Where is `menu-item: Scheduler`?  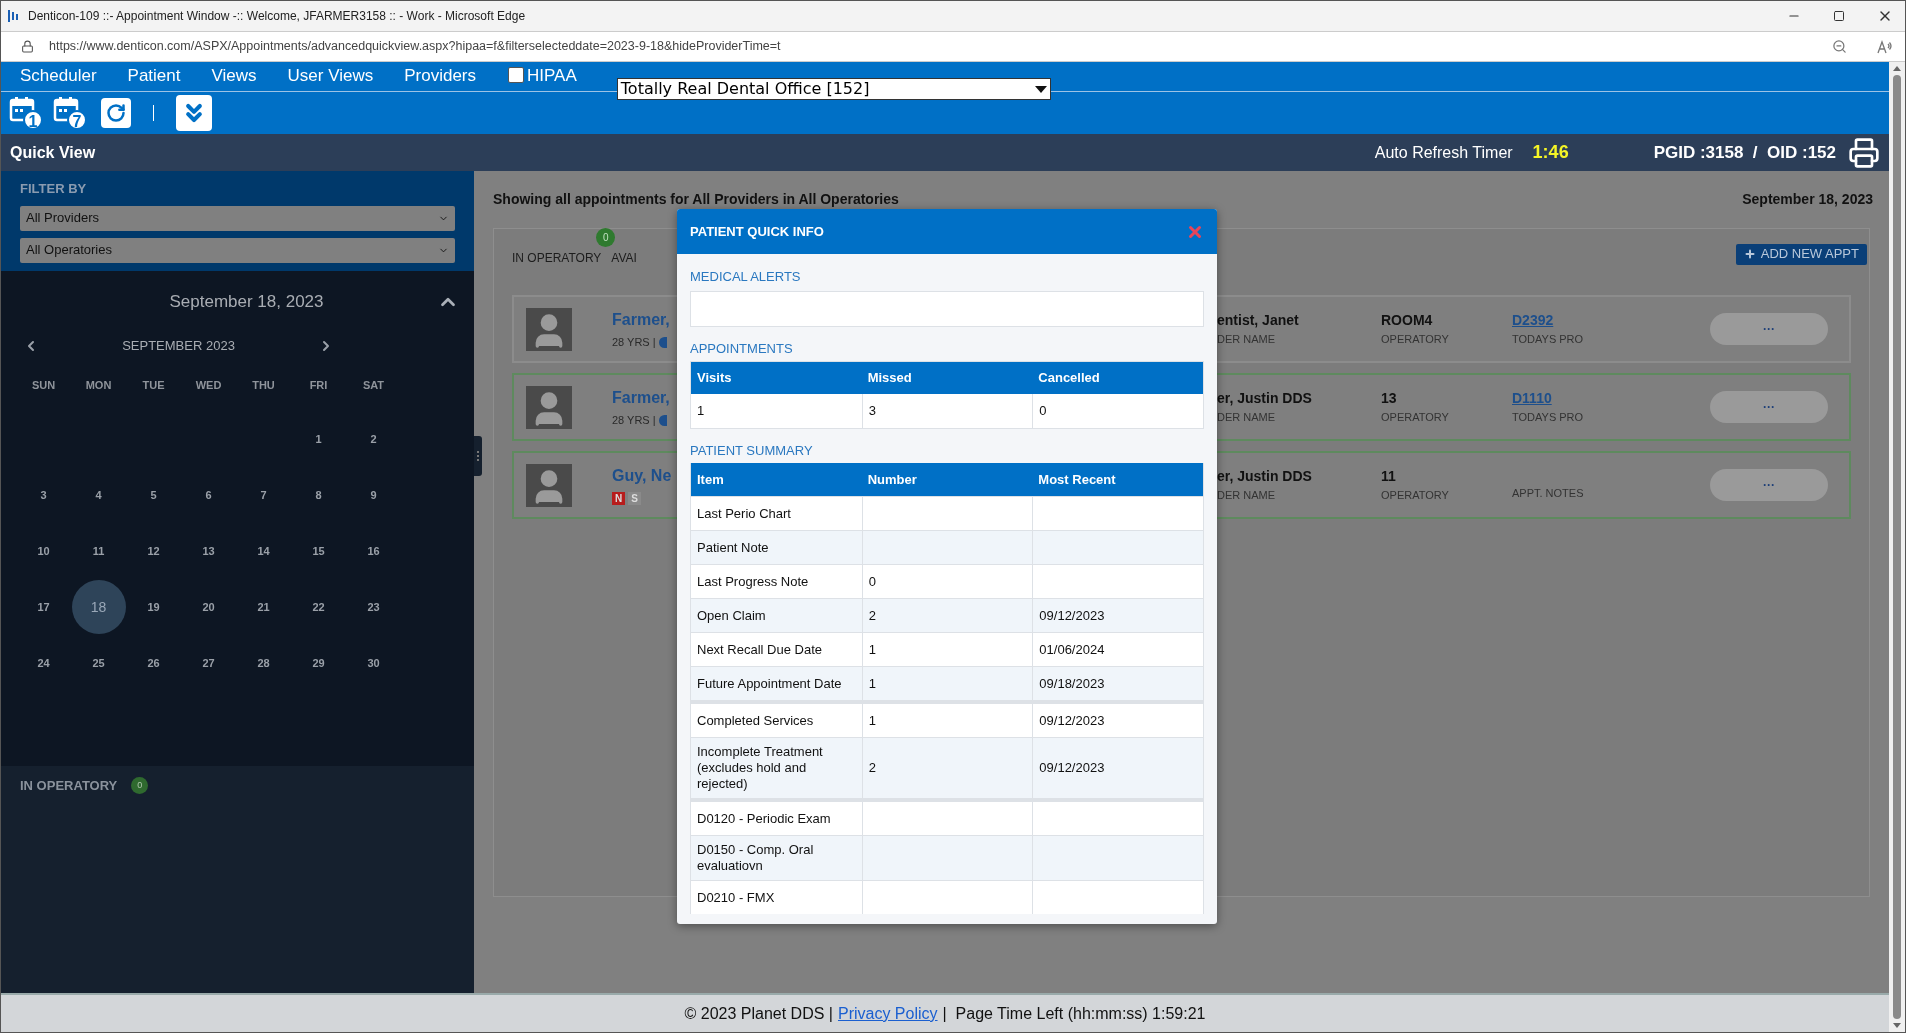
menu-item: Scheduler is located at coordinates (58, 75).